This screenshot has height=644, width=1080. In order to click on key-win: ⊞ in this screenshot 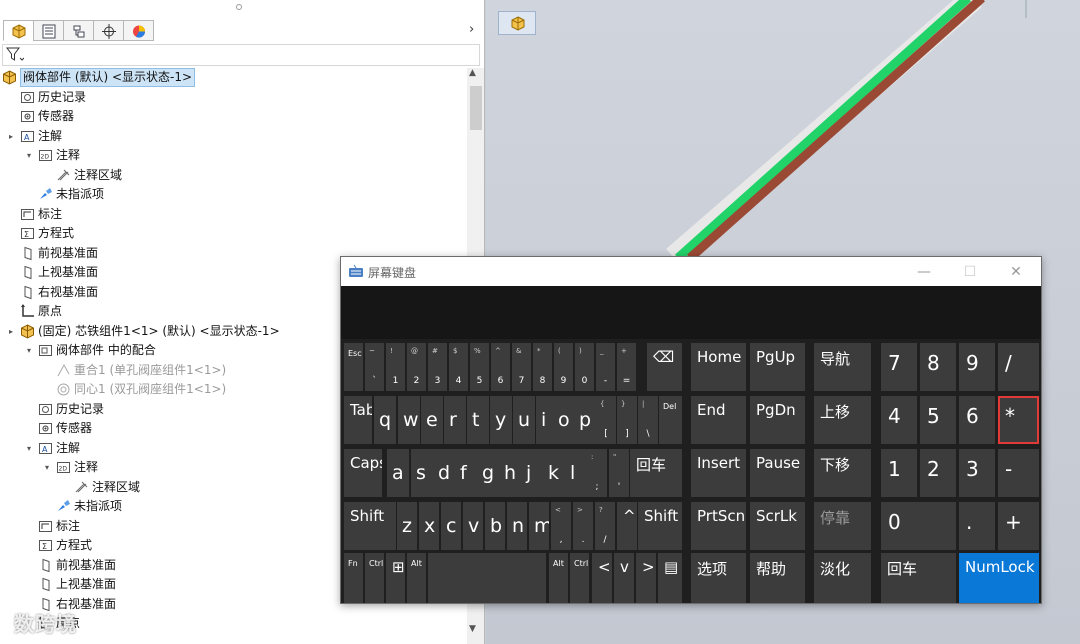, I will do `click(395, 578)`.